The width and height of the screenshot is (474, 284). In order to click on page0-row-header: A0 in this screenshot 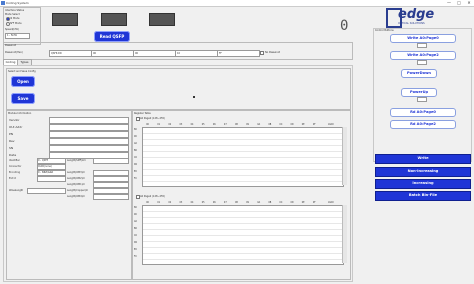, I will do `click(135, 143)`.